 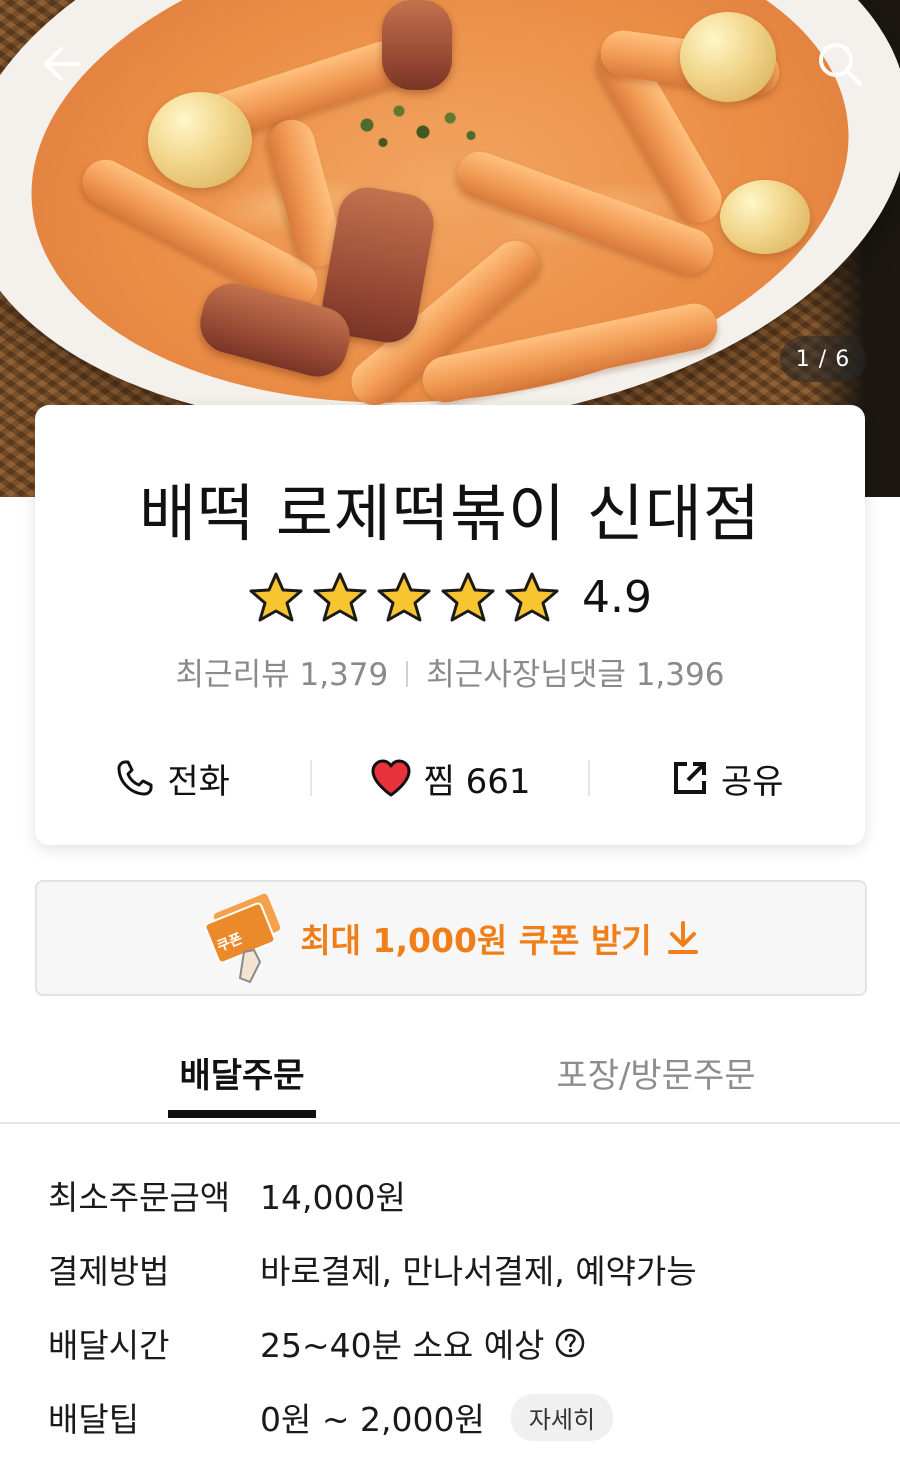 I want to click on call-button: 전화, so click(x=172, y=778).